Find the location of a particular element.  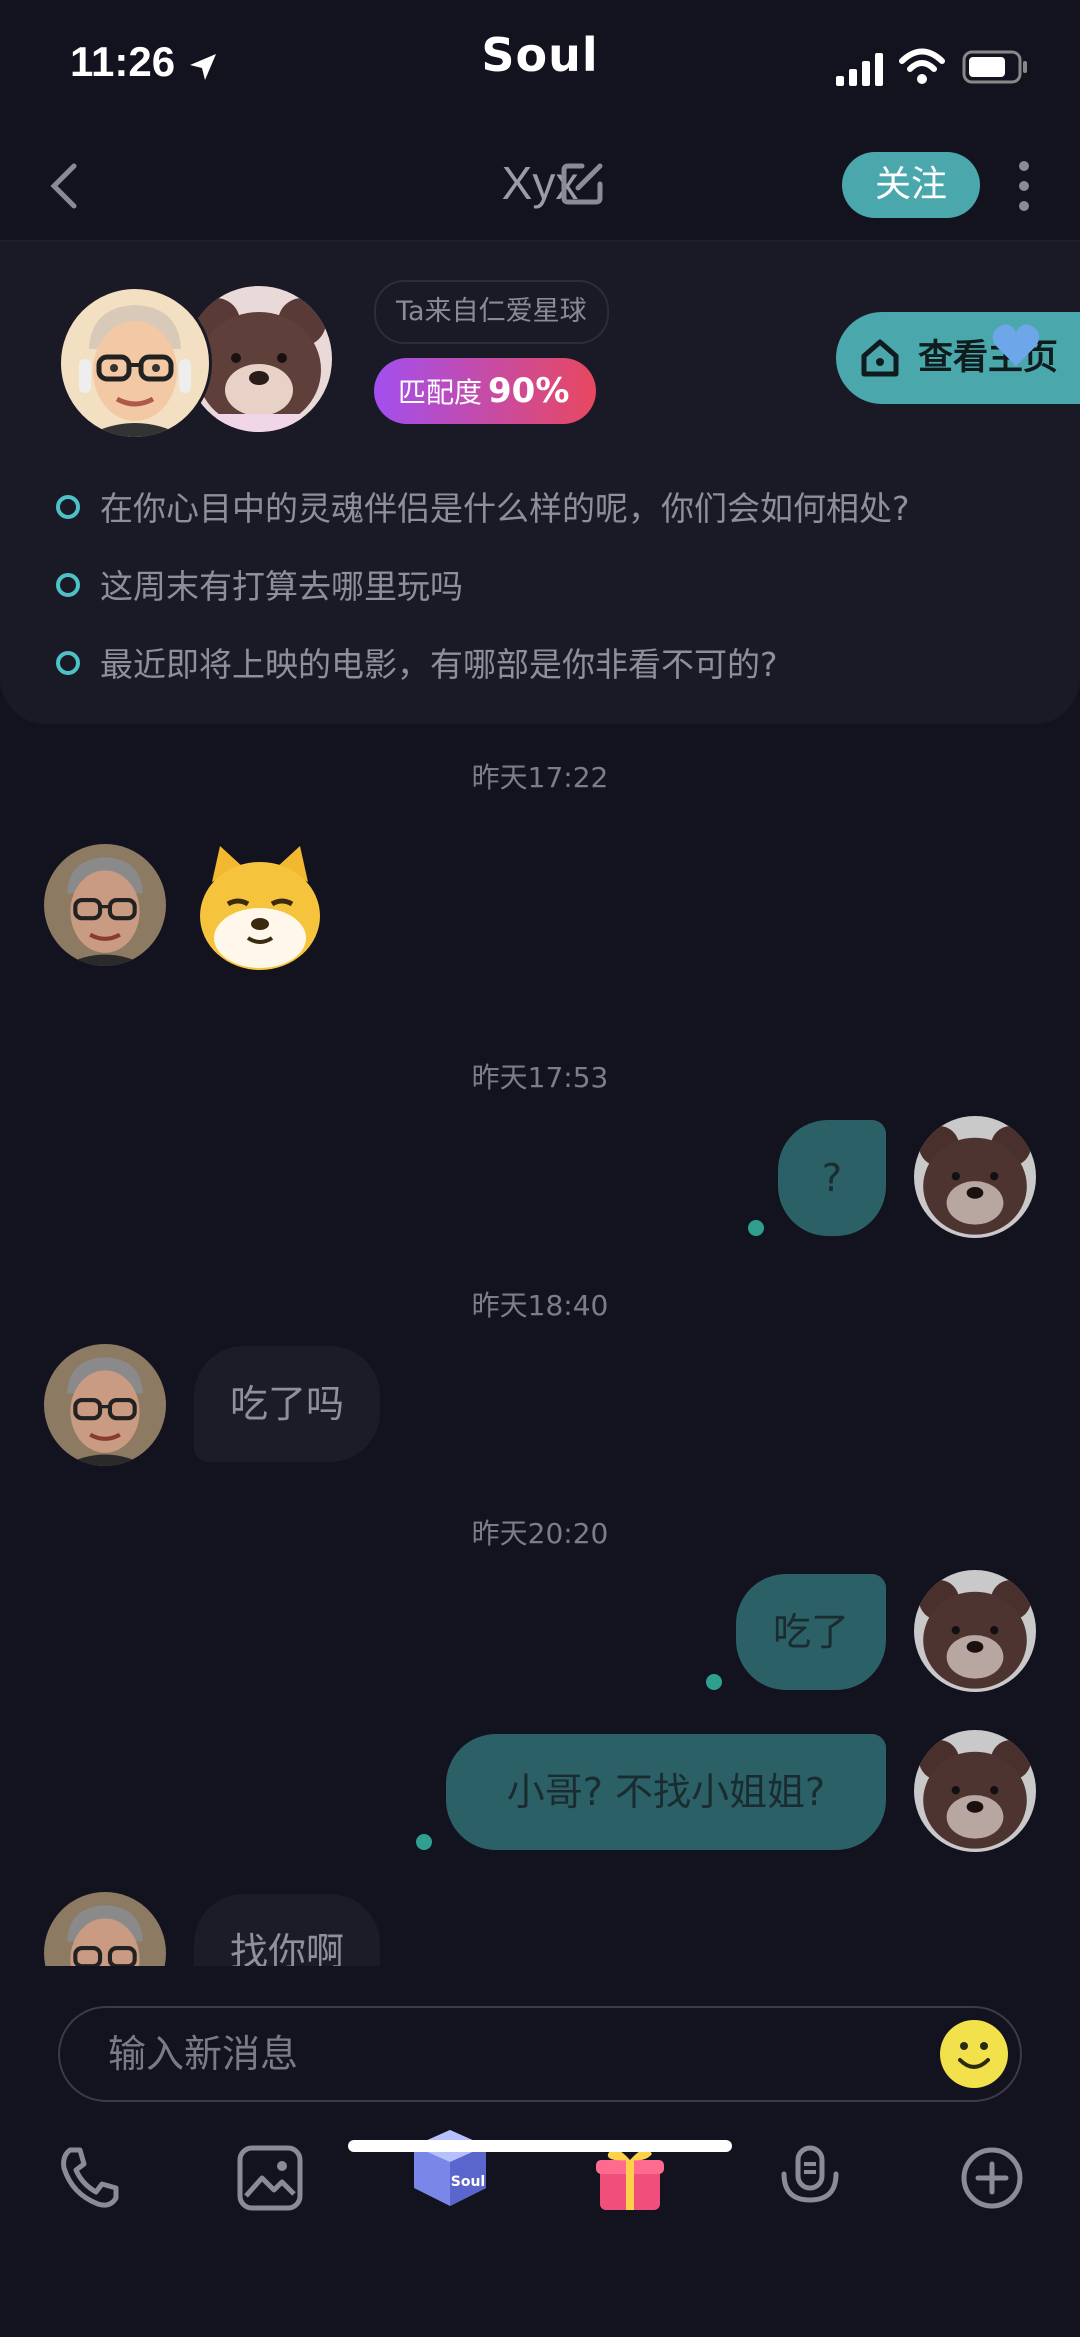

topic-suggestion: 最近即将上映的电影，有哪部是你非看不可的? is located at coordinates (417, 662).